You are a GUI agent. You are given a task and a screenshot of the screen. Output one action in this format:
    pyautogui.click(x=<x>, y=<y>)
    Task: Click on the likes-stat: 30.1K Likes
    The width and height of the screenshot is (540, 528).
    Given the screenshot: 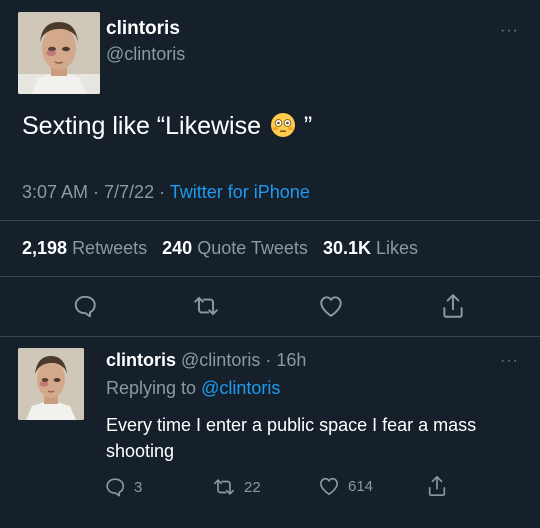 What is the action you would take?
    pyautogui.click(x=370, y=248)
    